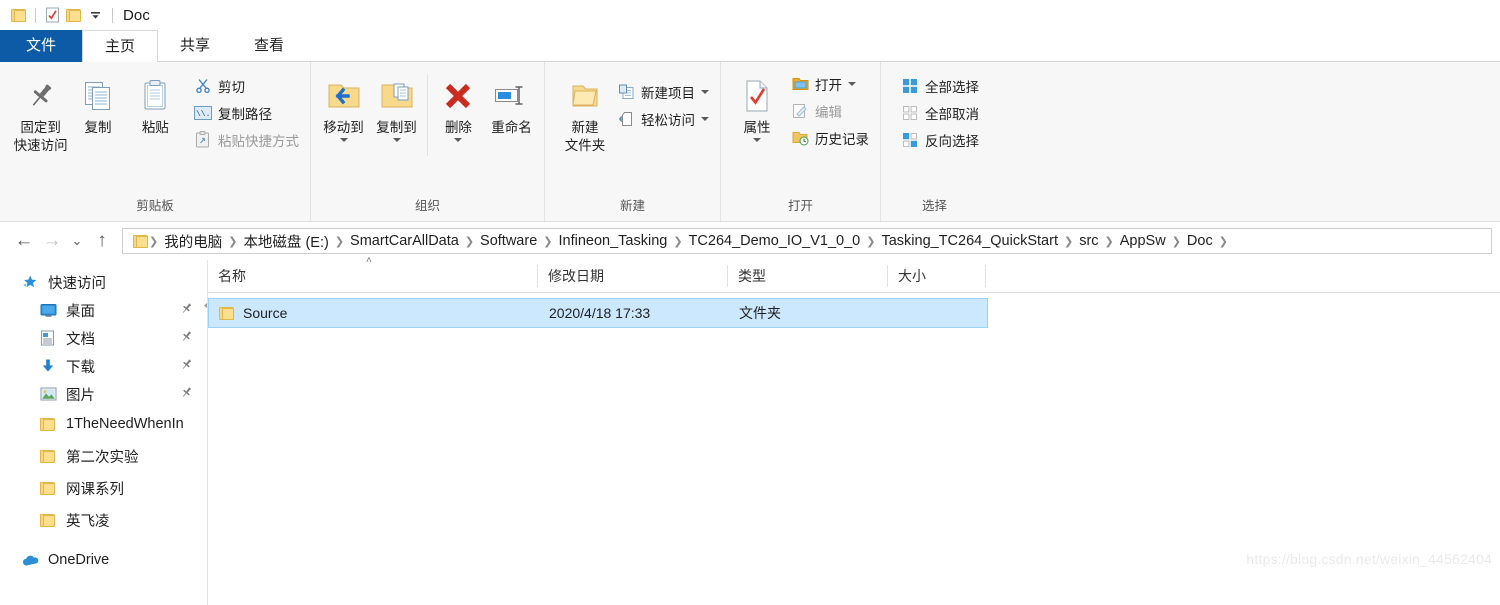  I want to click on sidebar-item-pictures: 图片, so click(103, 394).